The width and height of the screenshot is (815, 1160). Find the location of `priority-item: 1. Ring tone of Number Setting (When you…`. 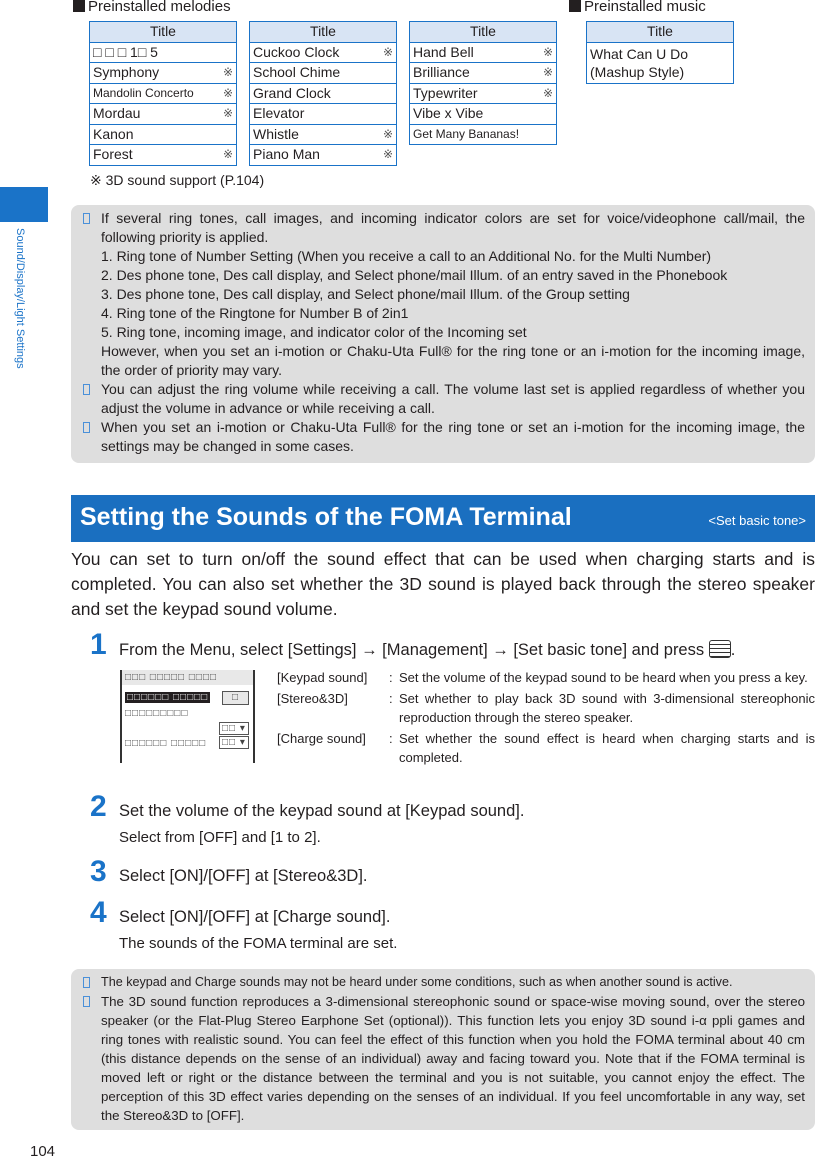

priority-item: 1. Ring tone of Number Setting (When you… is located at coordinates (406, 256).